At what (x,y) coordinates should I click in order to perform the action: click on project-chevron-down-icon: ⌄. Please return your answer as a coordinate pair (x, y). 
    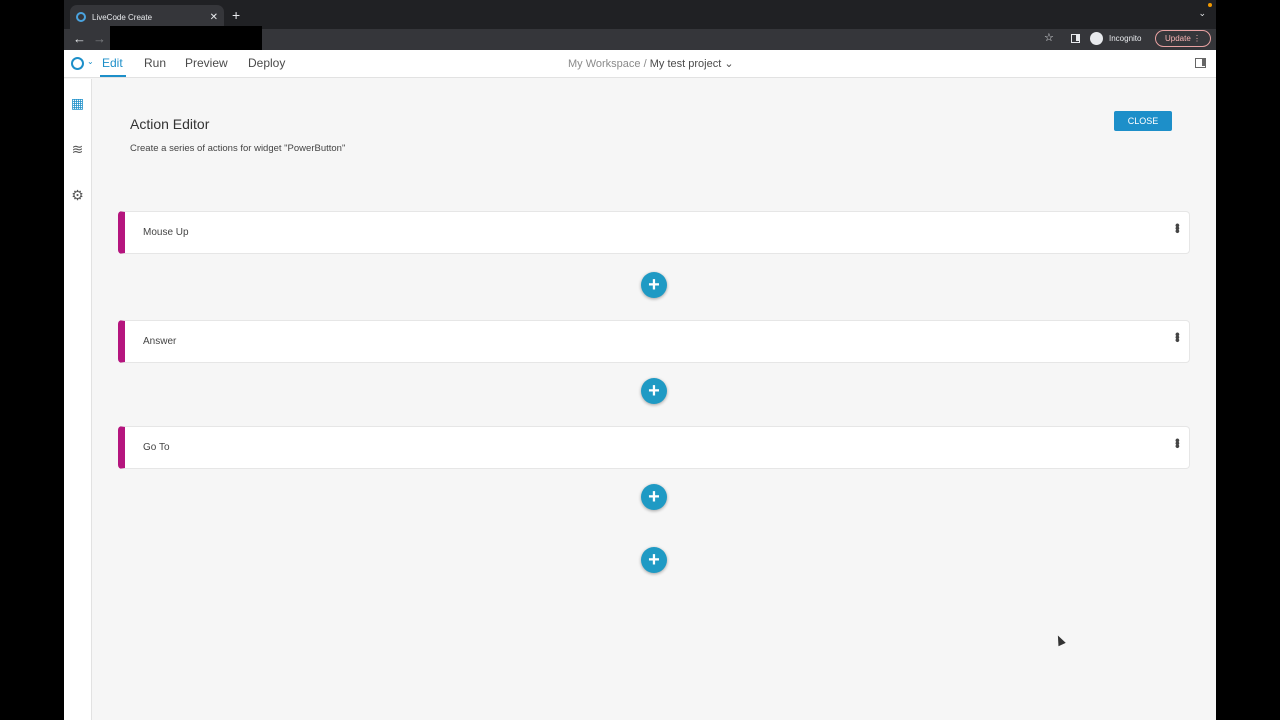
    Looking at the image, I should click on (728, 64).